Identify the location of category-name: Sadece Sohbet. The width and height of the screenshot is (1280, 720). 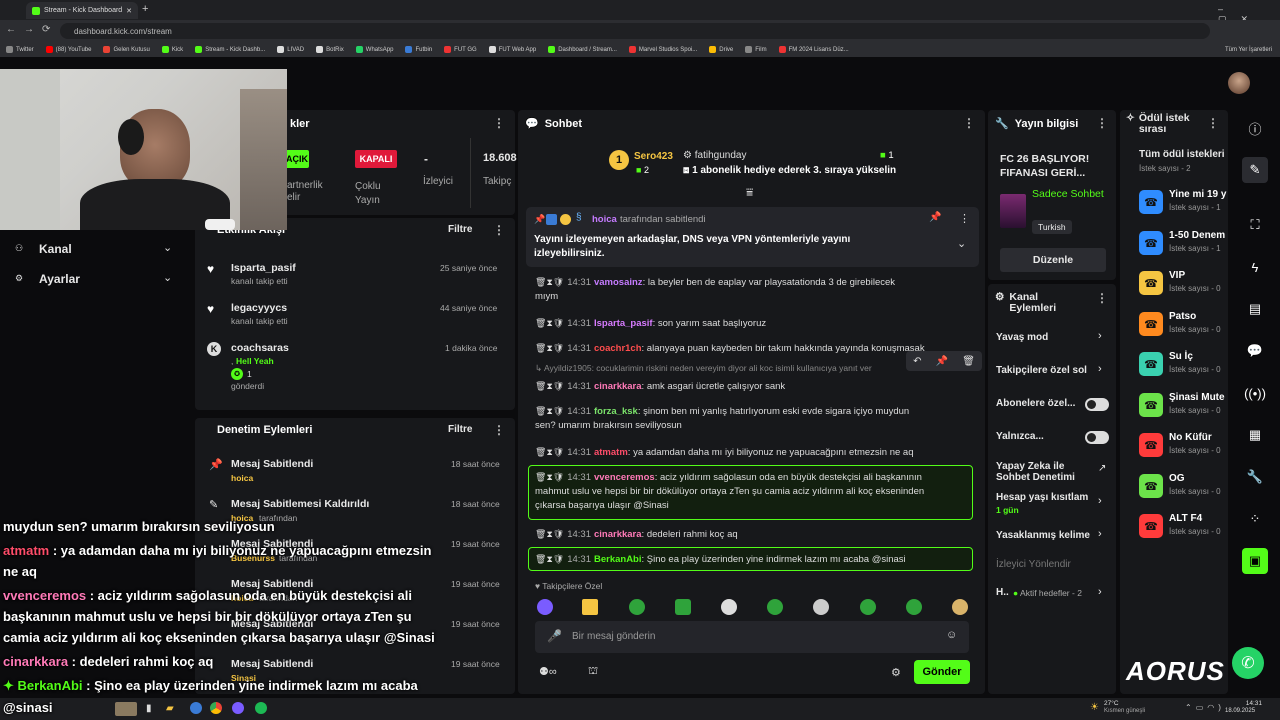
(1068, 194).